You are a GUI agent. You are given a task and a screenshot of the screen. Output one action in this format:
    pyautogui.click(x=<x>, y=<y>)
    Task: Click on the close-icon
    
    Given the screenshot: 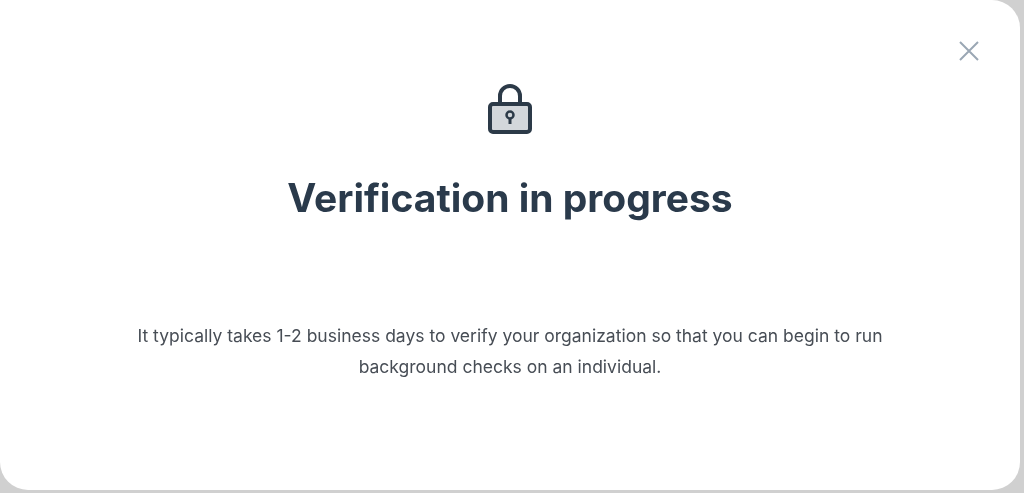 What is the action you would take?
    pyautogui.click(x=969, y=51)
    